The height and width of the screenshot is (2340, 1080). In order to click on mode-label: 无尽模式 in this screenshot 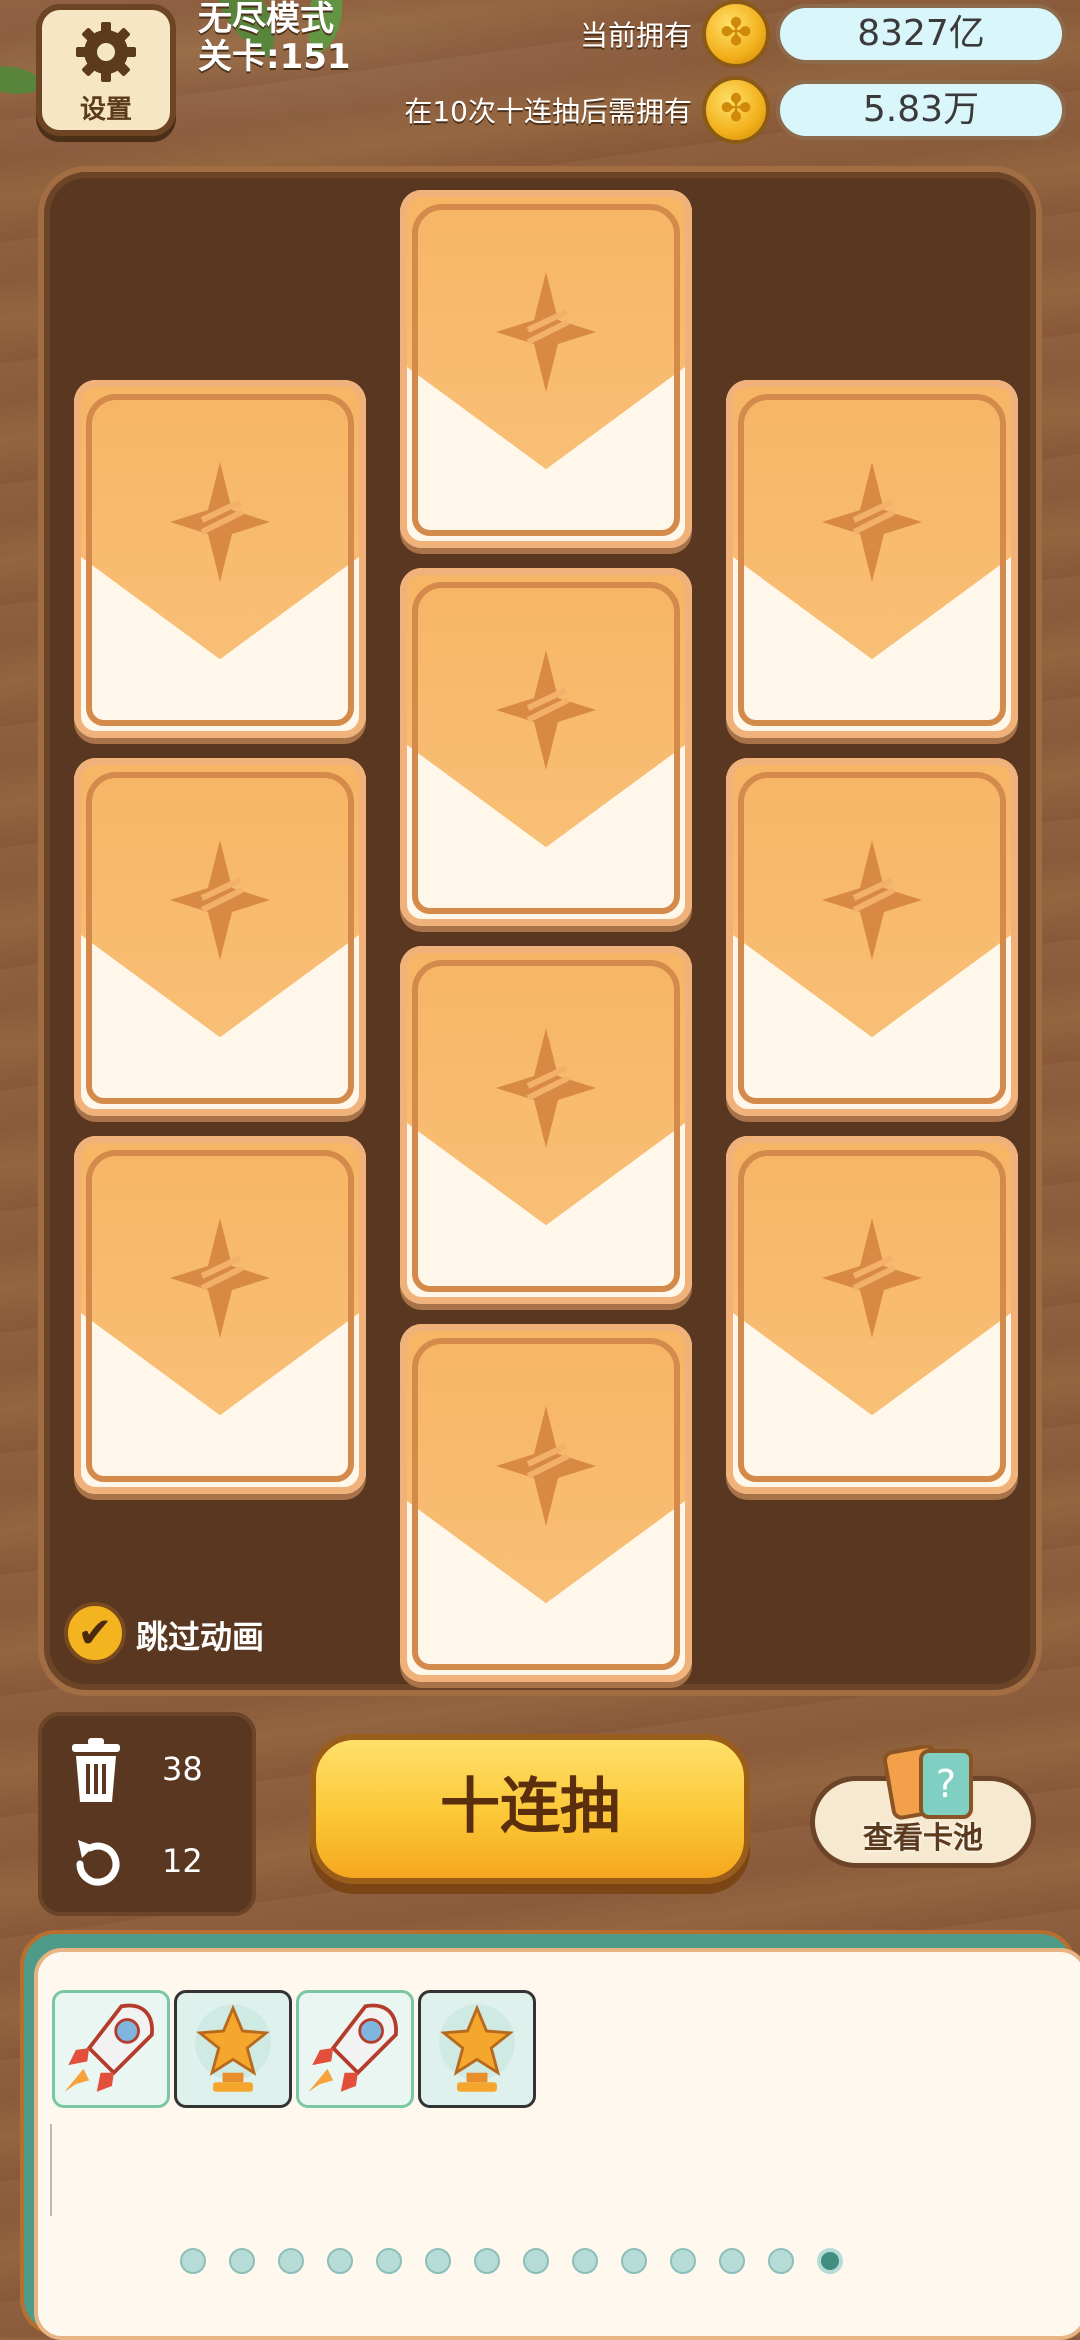, I will do `click(266, 19)`.